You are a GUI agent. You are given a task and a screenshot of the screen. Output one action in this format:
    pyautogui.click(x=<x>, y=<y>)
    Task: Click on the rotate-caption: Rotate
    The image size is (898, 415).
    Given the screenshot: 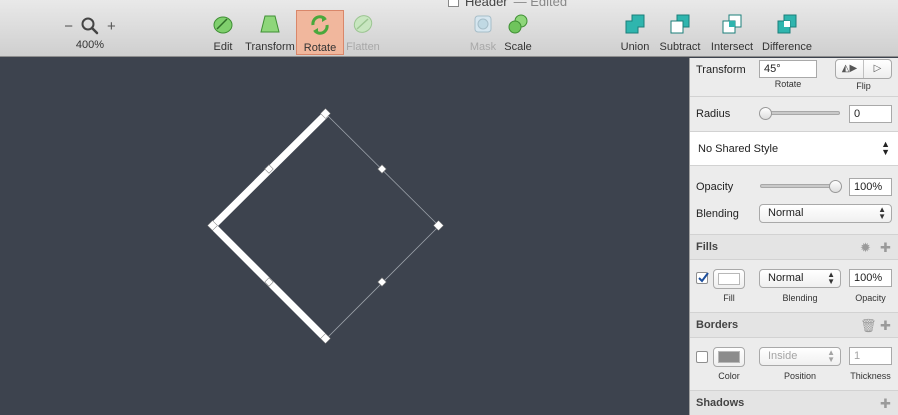 What is the action you would take?
    pyautogui.click(x=788, y=84)
    